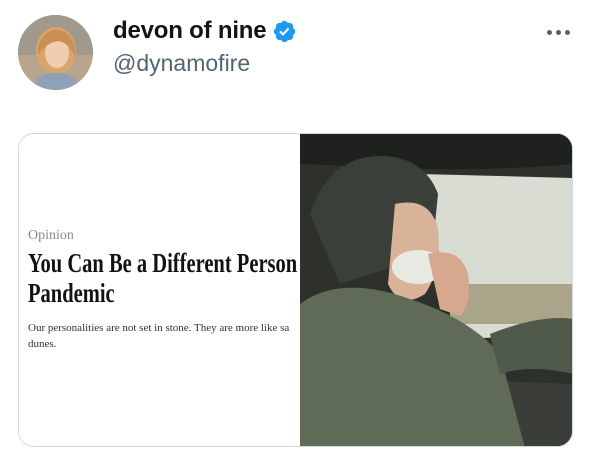  I want to click on headline-line-1: You Can Be a Different Person Aft, so click(164, 263).